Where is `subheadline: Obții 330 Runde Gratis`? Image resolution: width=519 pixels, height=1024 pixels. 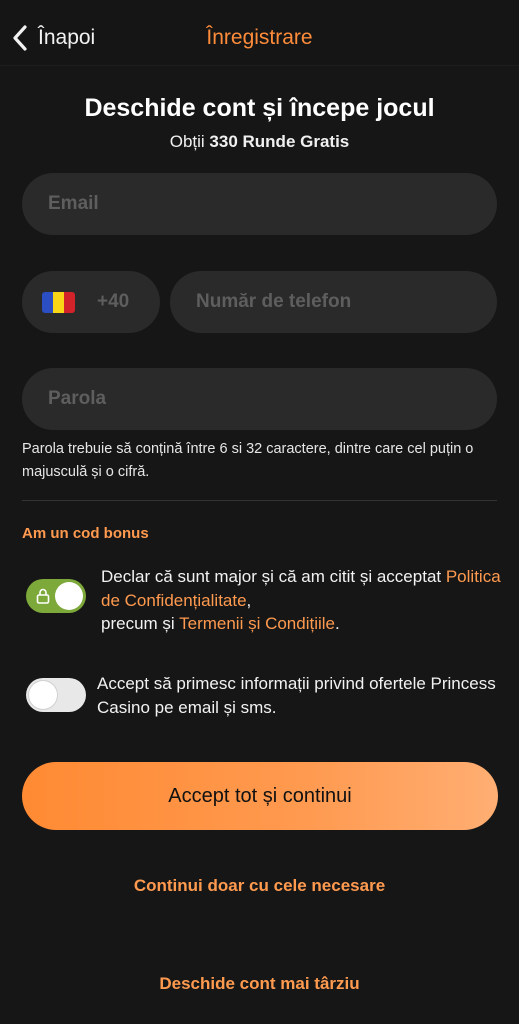 subheadline: Obții 330 Runde Gratis is located at coordinates (259, 142).